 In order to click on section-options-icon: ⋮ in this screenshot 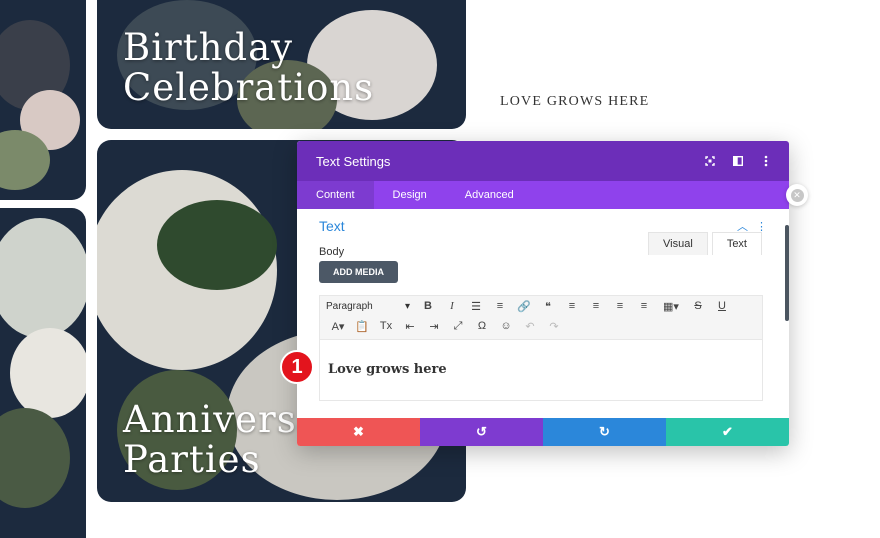, I will do `click(761, 226)`.